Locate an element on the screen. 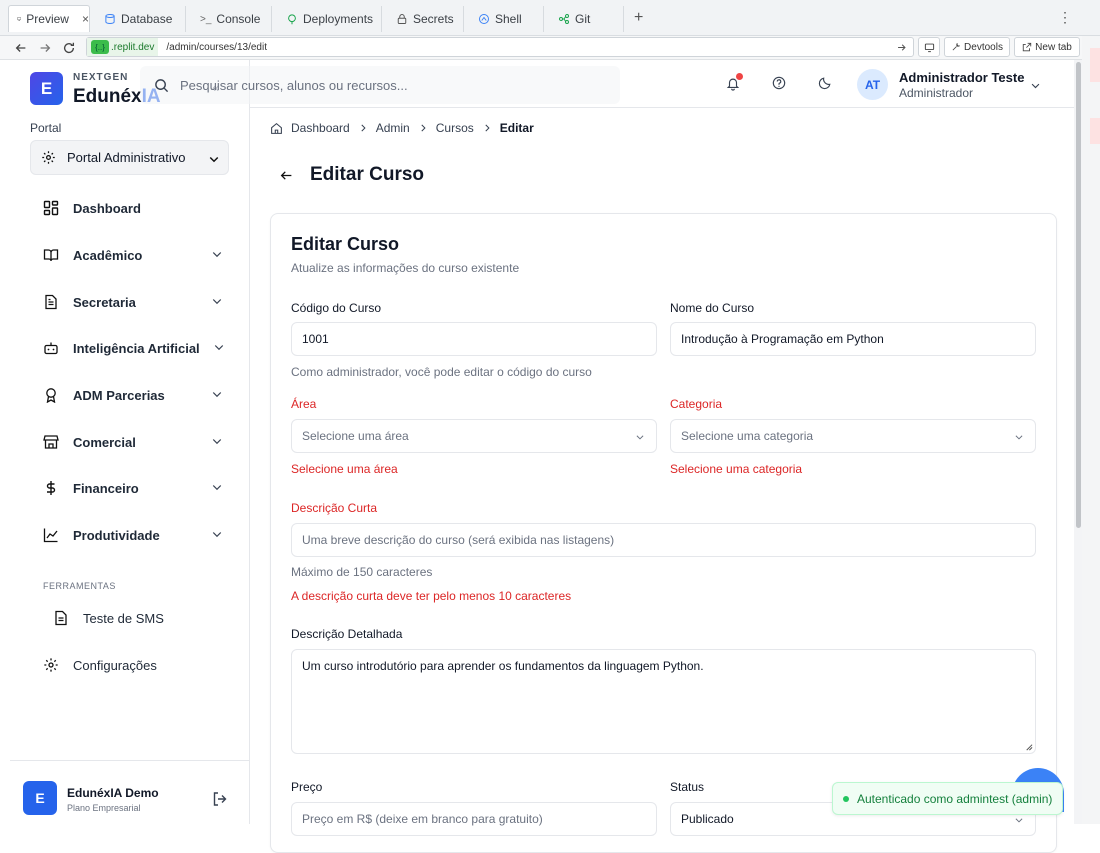 The image size is (1100, 853). area-label: Área is located at coordinates (304, 404).